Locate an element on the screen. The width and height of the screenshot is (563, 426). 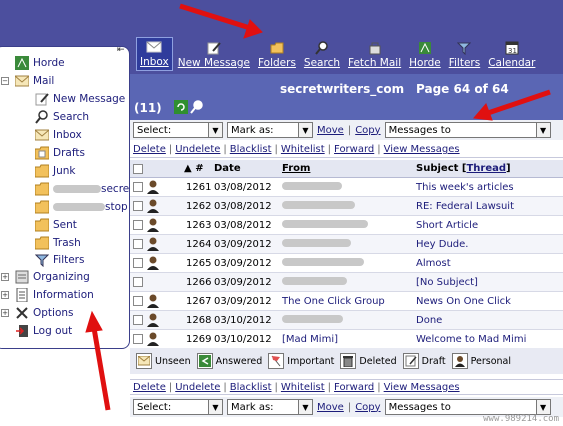
table-row: 1261 03/08/2012 This week's articles is located at coordinates (346, 187).